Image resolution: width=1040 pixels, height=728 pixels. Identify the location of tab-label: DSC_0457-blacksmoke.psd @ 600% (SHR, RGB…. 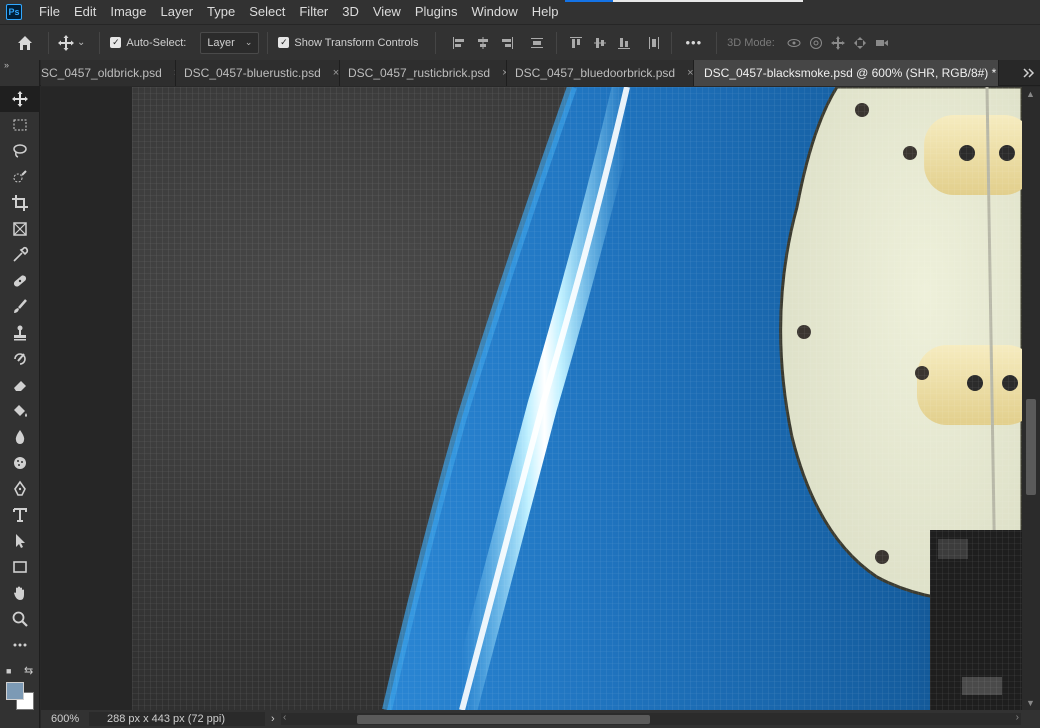
(850, 73).